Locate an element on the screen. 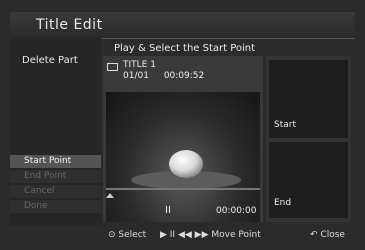 The width and height of the screenshot is (365, 250). title-icon is located at coordinates (112, 67).